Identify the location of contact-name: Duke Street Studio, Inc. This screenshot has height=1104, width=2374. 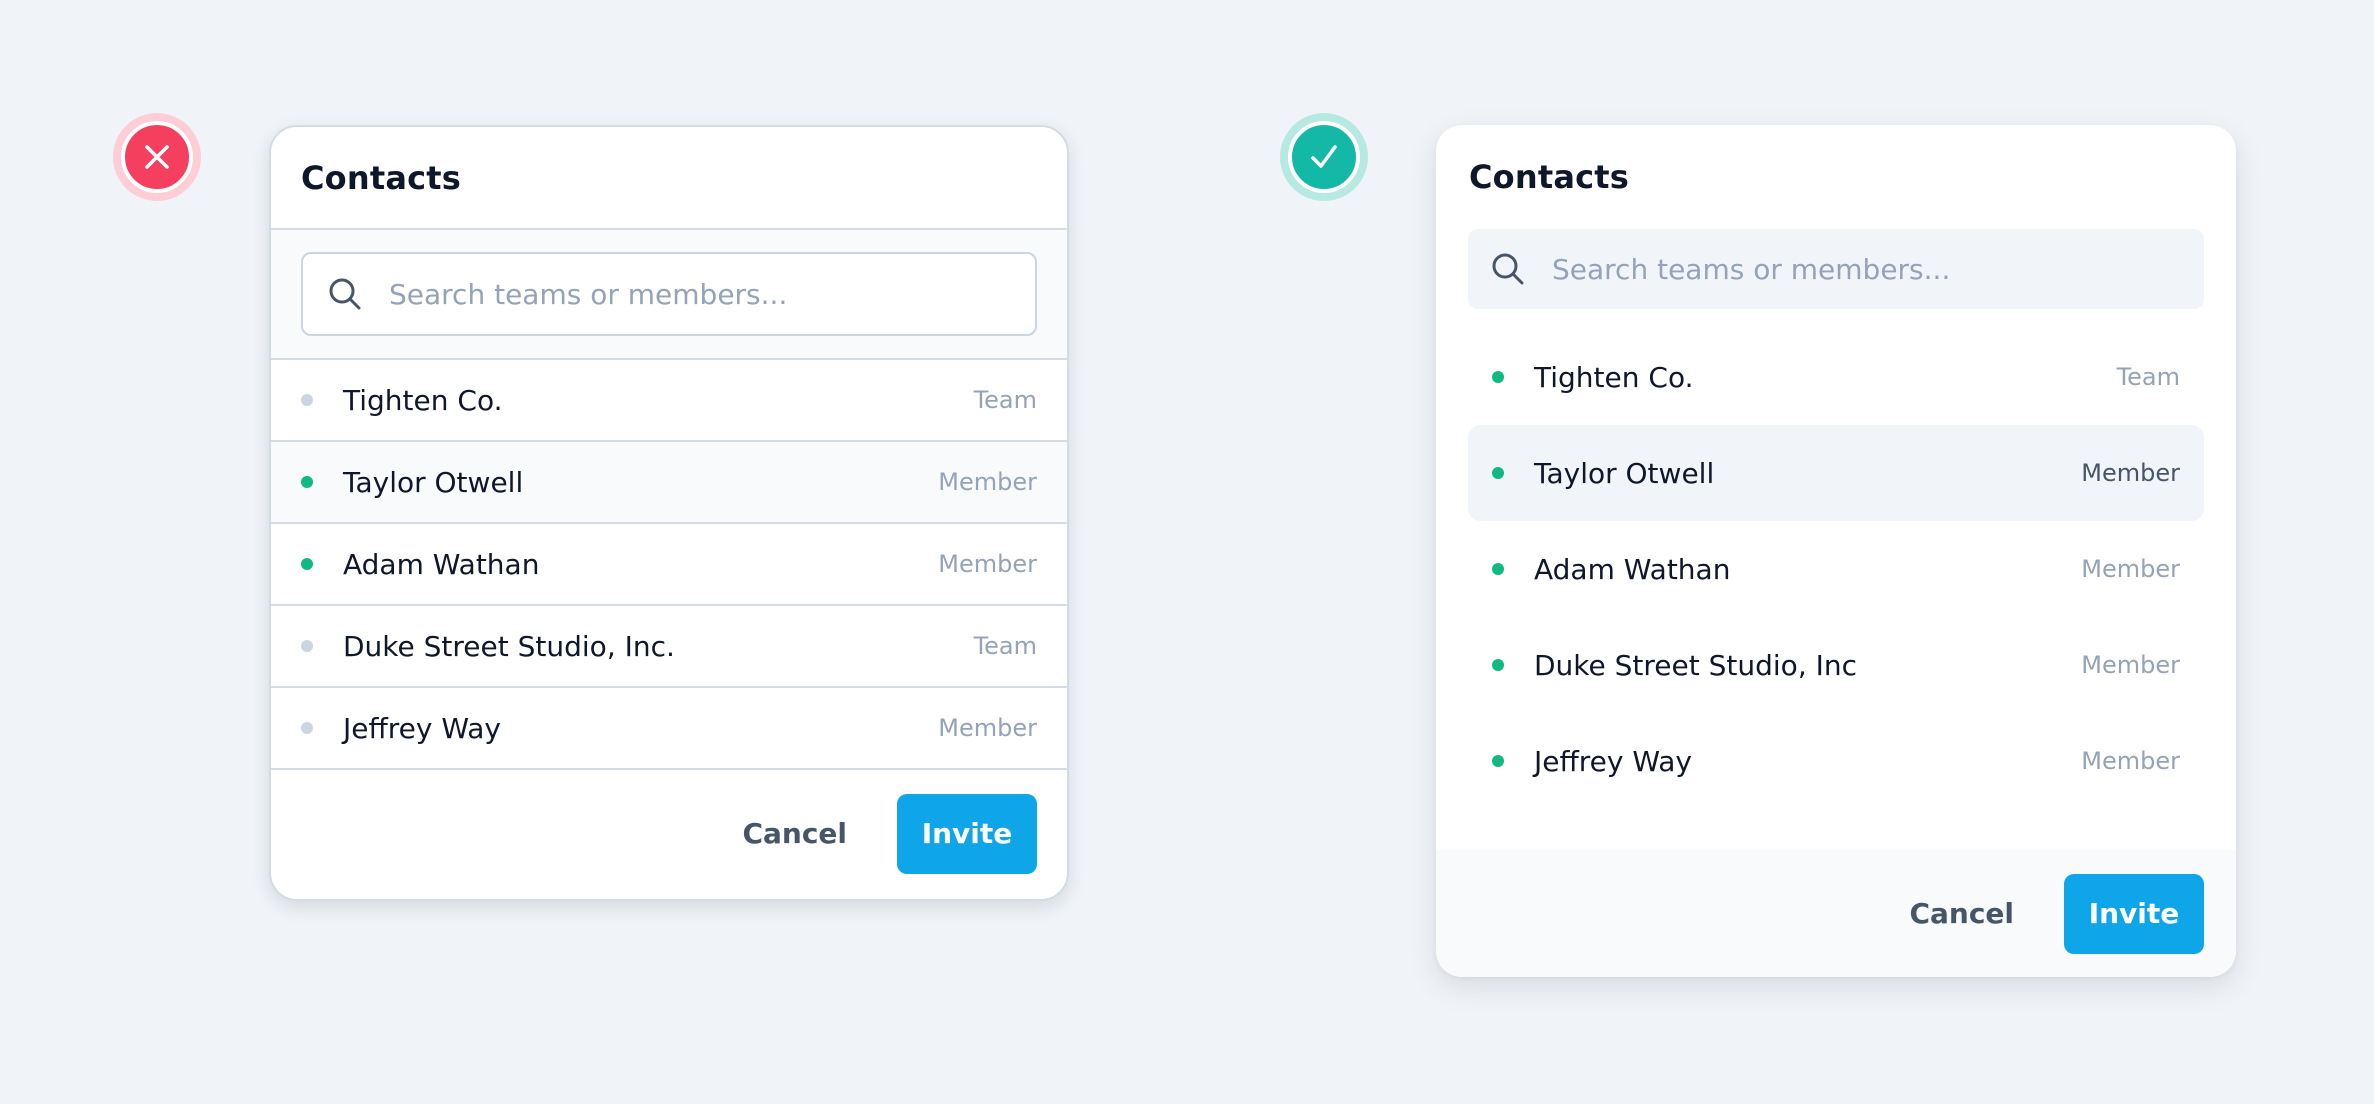
(1696, 665).